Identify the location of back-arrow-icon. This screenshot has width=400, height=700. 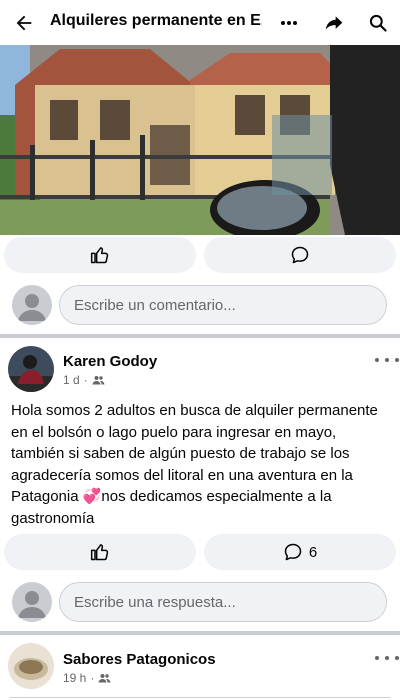
(24, 22).